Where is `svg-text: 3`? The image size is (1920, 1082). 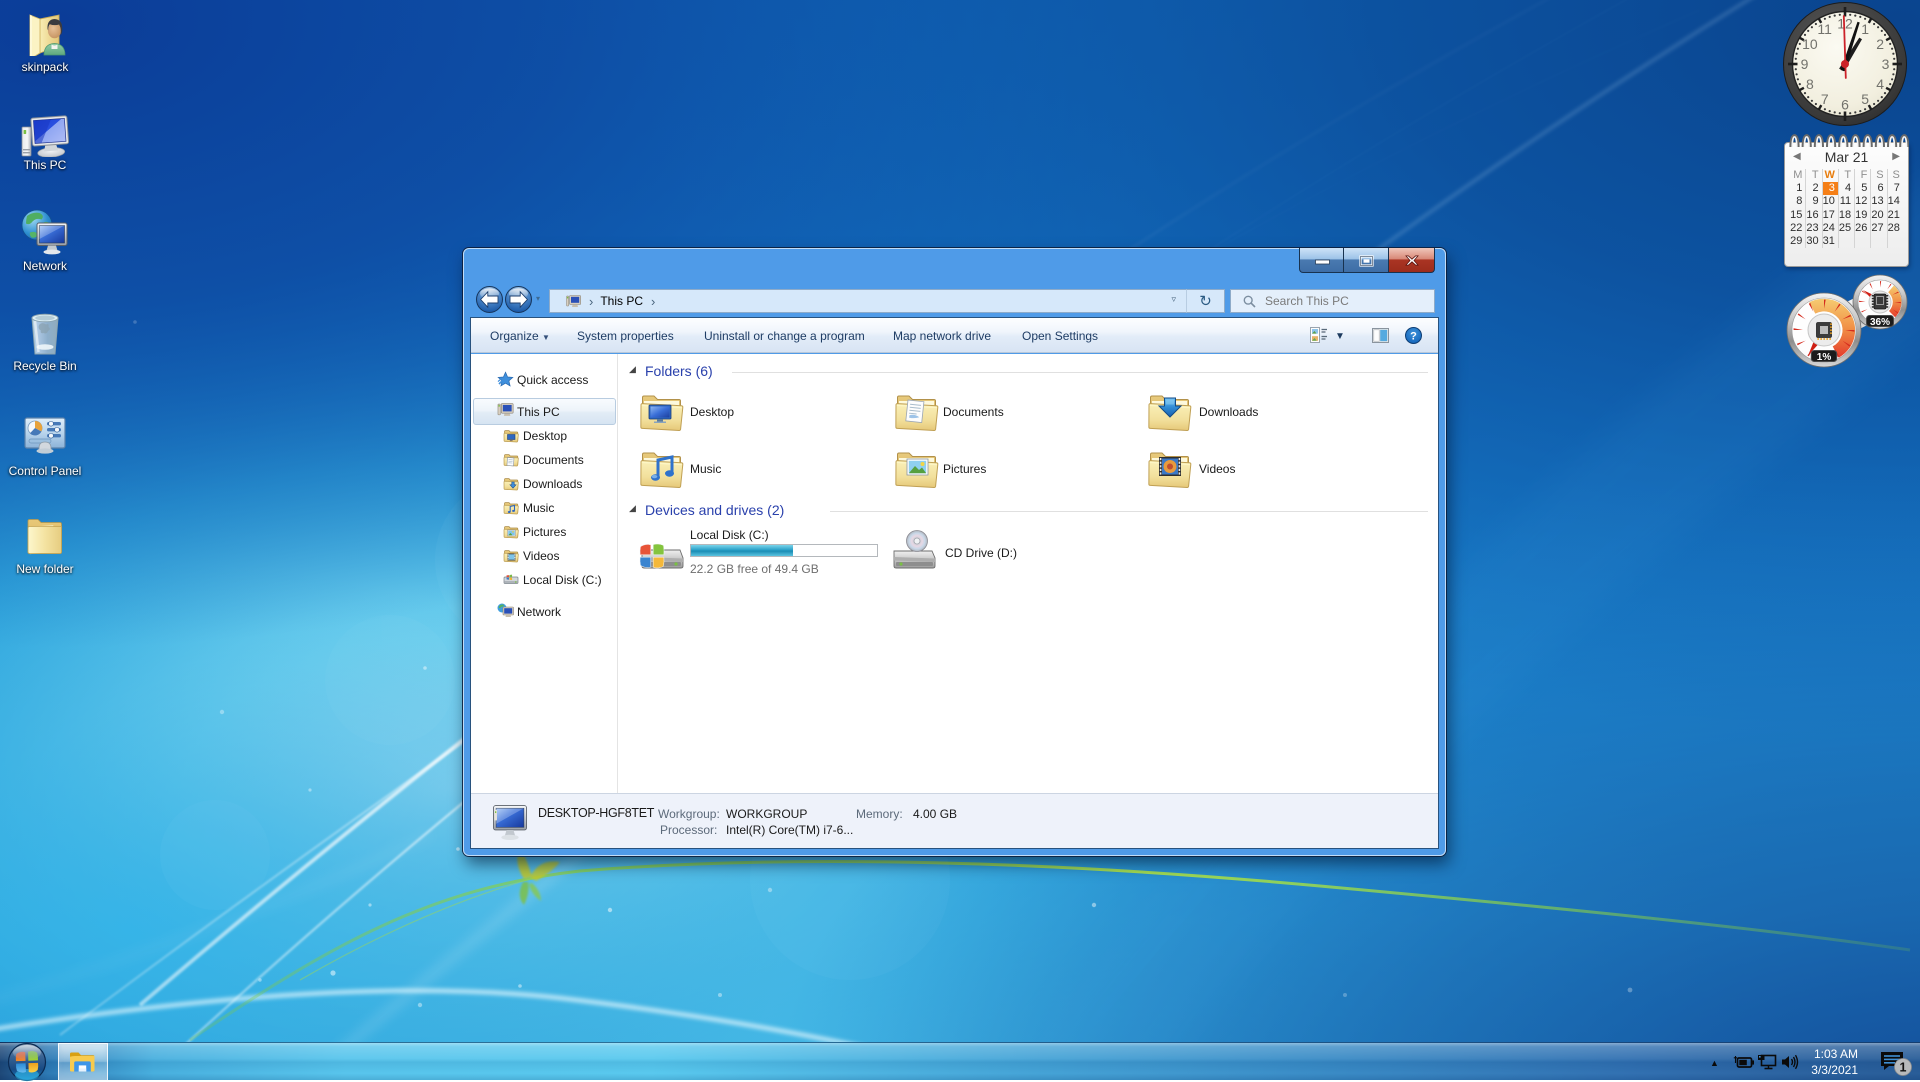
svg-text: 3 is located at coordinates (1886, 64).